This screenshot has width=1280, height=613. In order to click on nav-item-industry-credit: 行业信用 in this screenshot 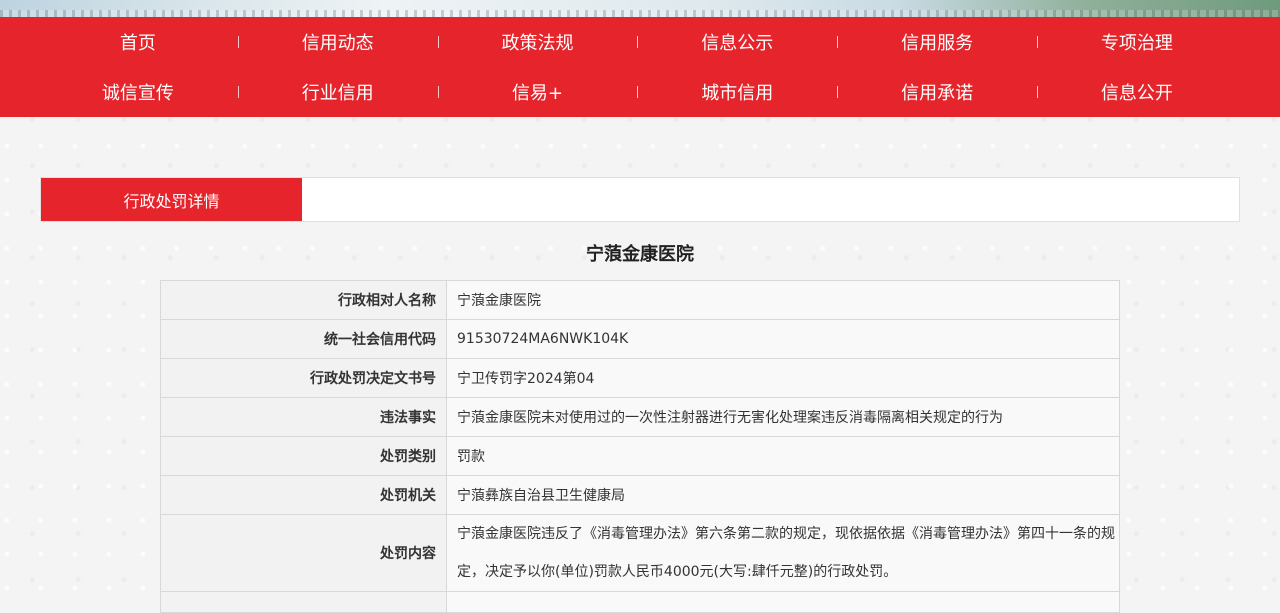, I will do `click(338, 92)`.